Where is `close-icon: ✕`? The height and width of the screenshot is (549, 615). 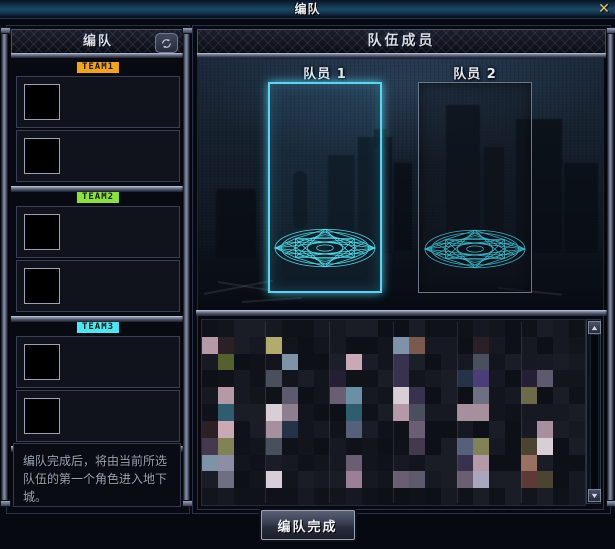 close-icon: ✕ is located at coordinates (604, 9).